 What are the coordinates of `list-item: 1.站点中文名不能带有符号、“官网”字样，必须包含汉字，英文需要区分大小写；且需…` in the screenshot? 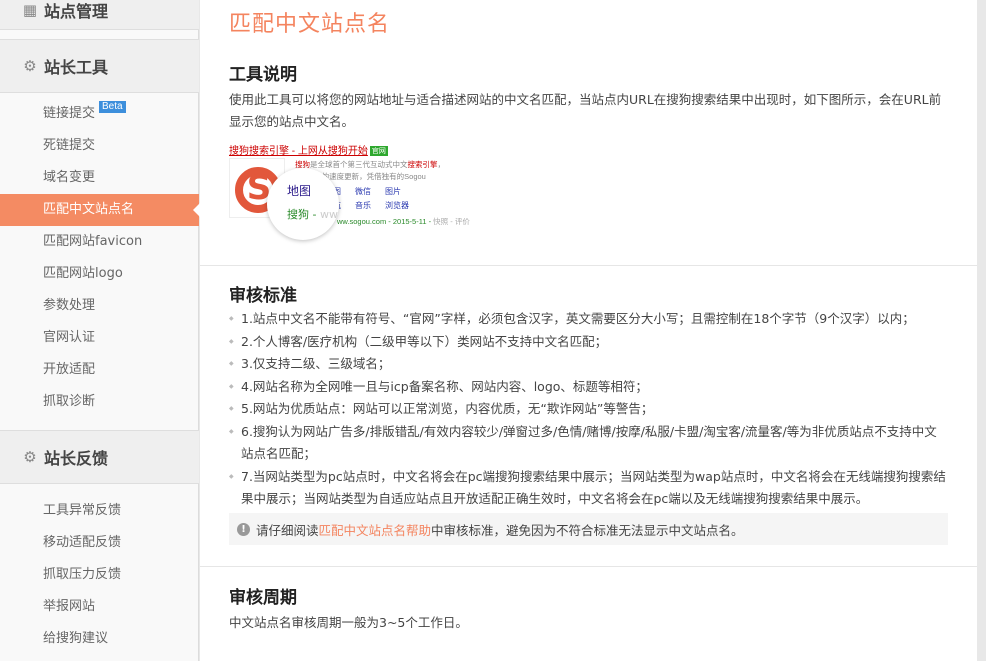 It's located at (589, 319).